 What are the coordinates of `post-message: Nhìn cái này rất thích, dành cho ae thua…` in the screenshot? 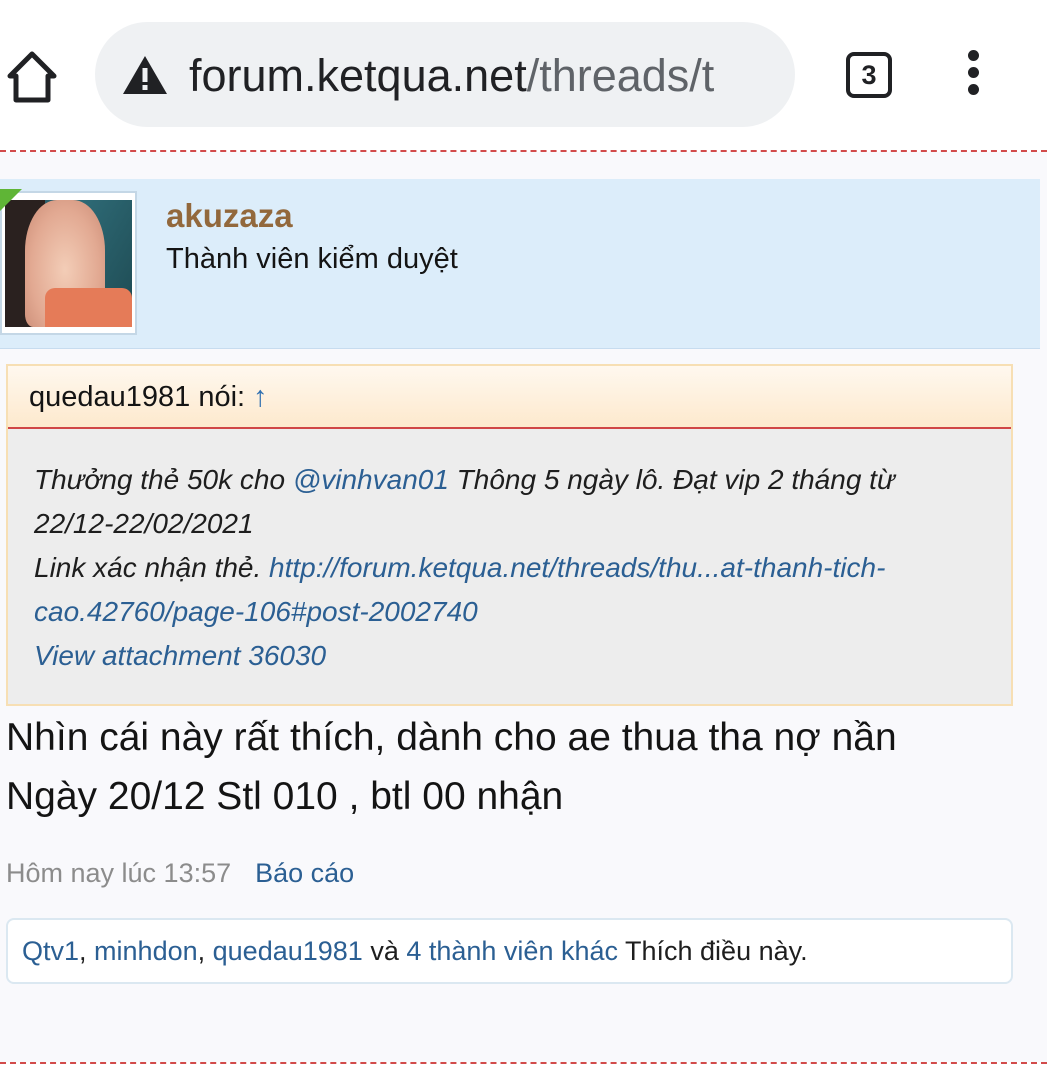 It's located at (521, 767).